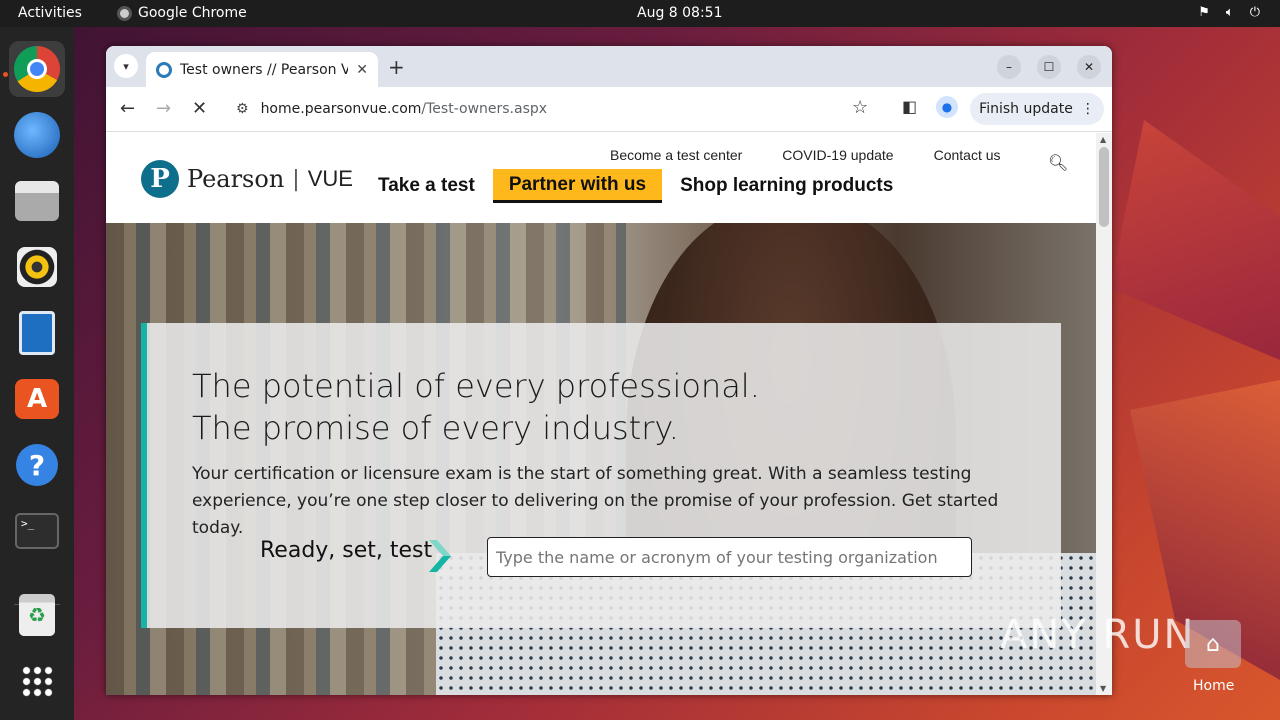 This screenshot has height=720, width=1280. What do you see at coordinates (967, 155) in the screenshot?
I see `link-contact-us: Contact us` at bounding box center [967, 155].